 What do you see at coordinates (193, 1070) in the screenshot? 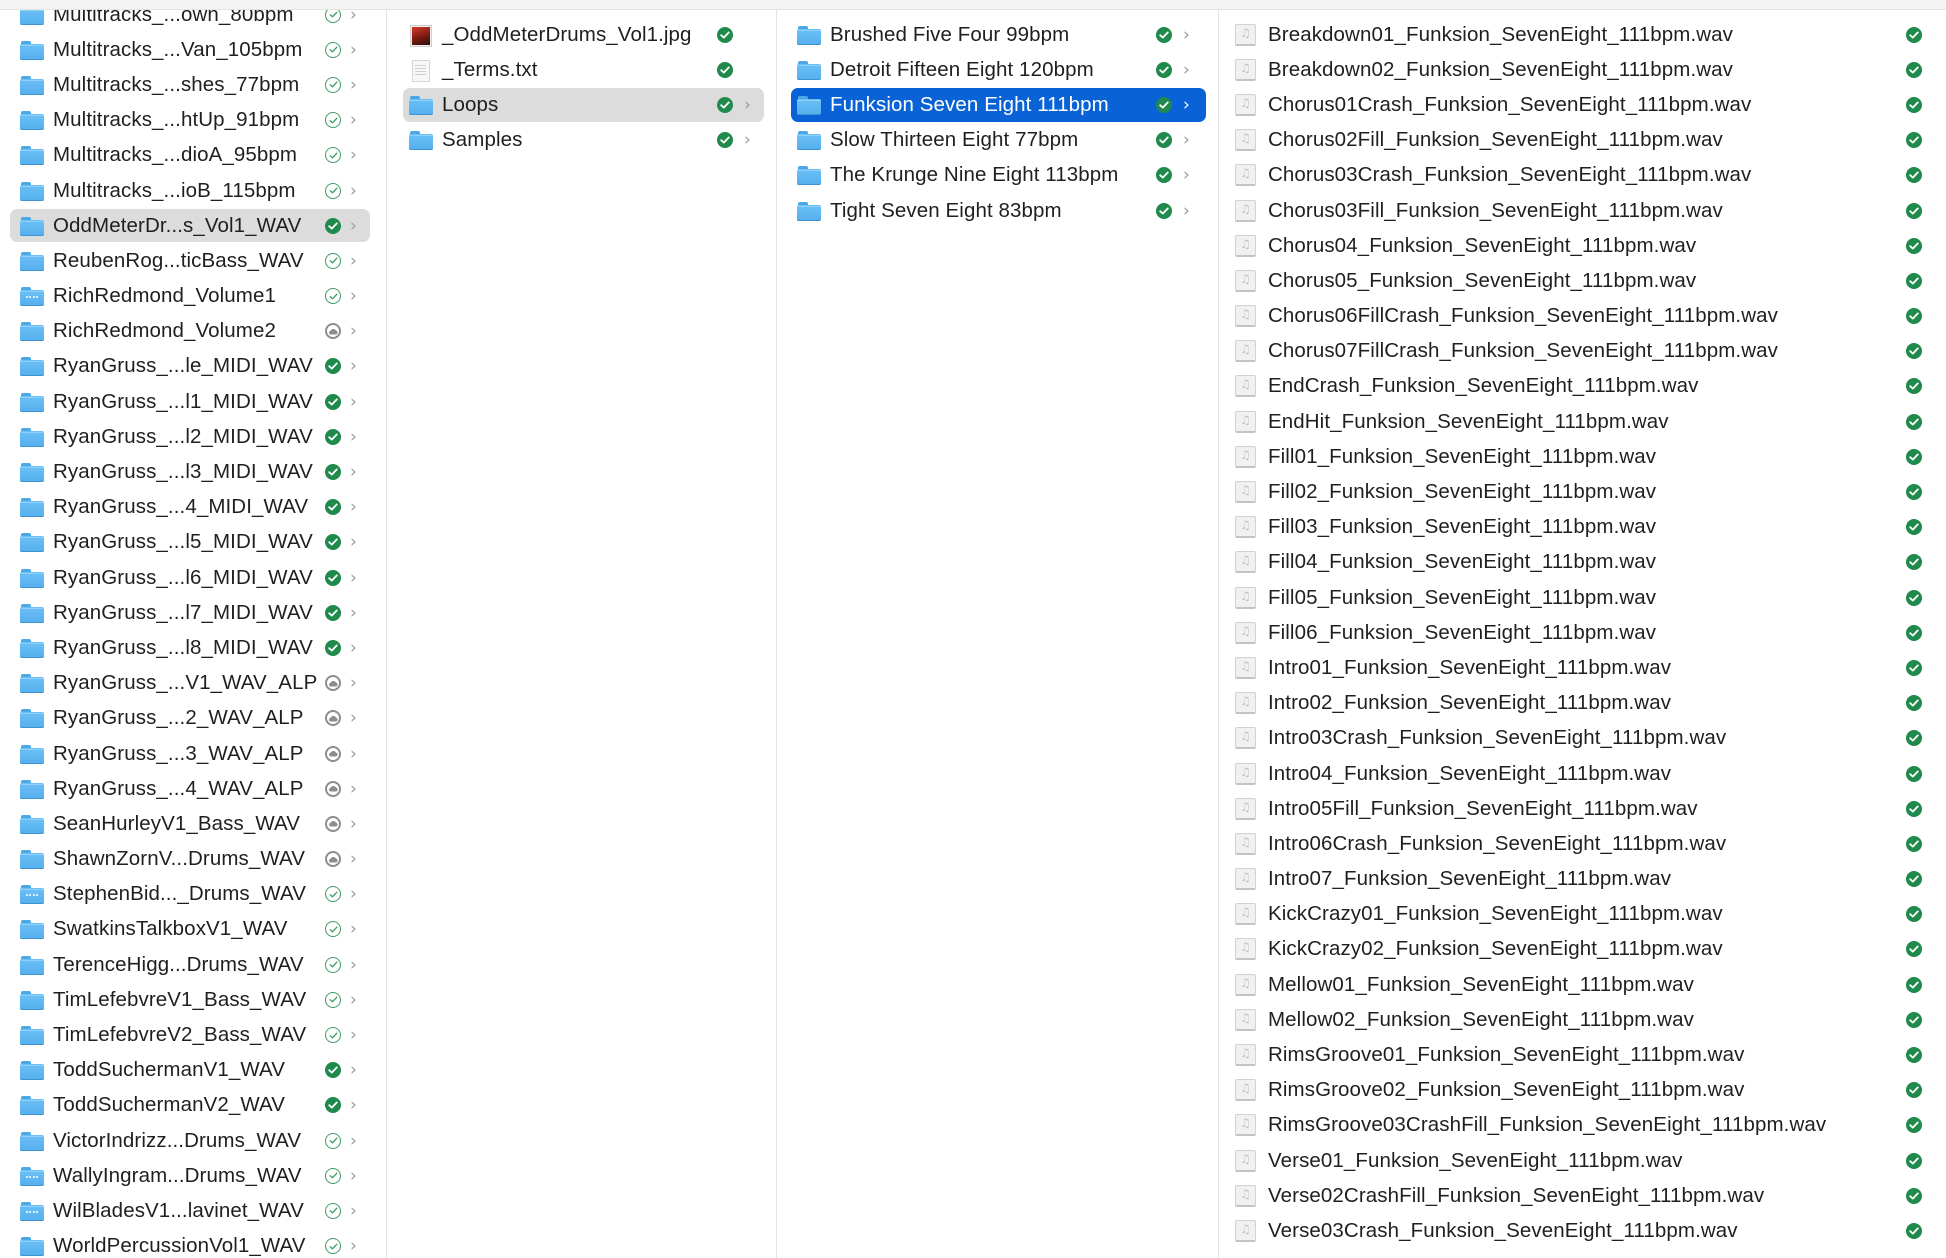
I see `folder-row: ToddSuchermanV1_WAV ›` at bounding box center [193, 1070].